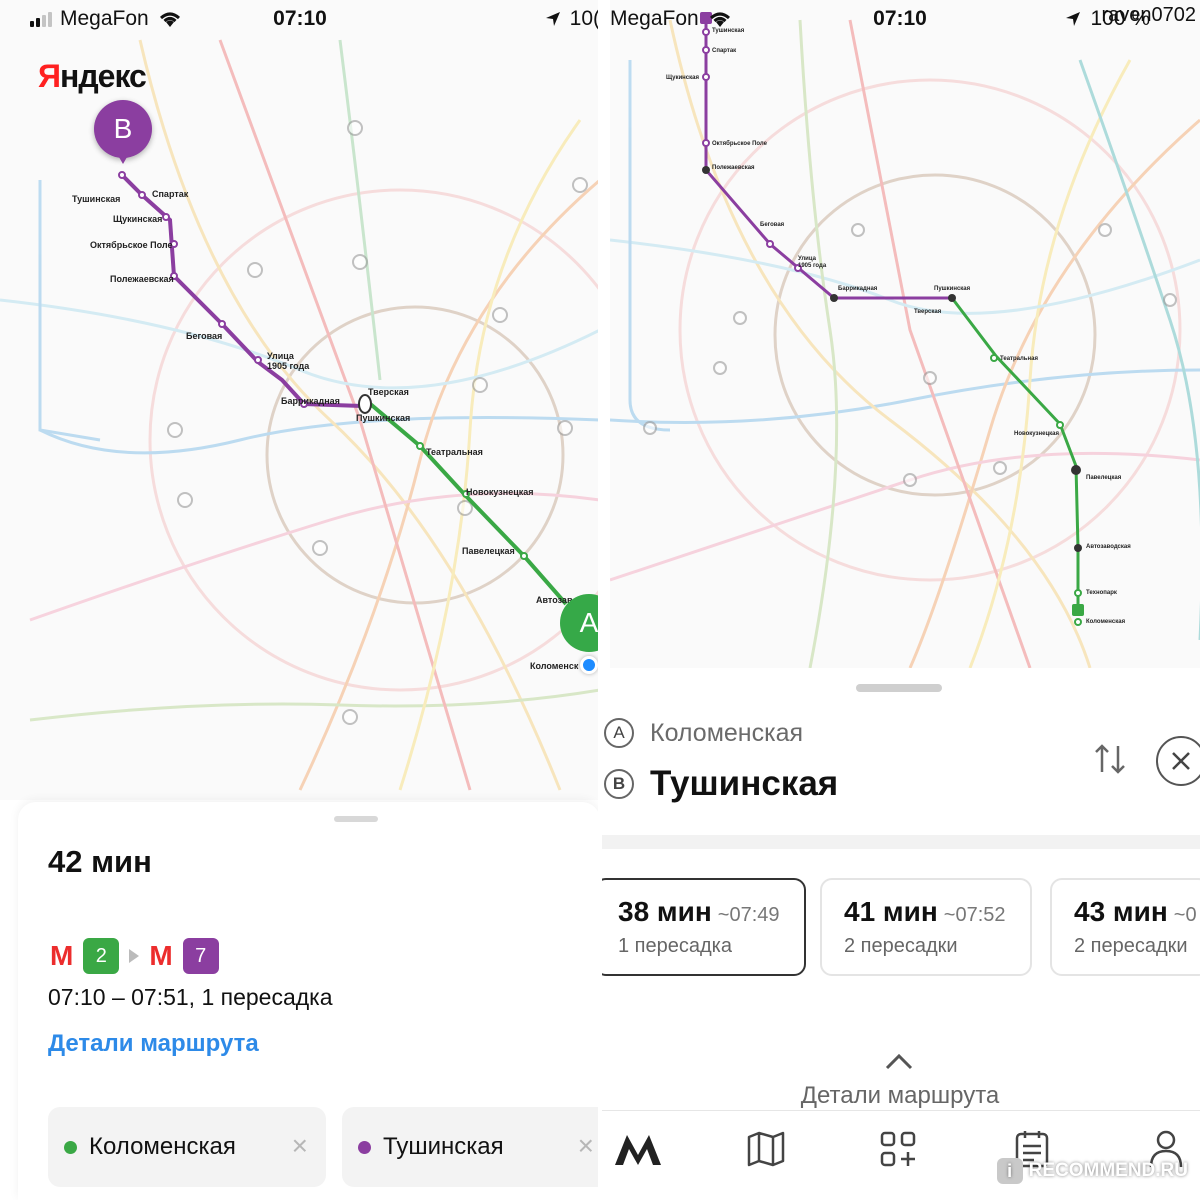 This screenshot has width=1200, height=1200. What do you see at coordinates (190, 997) in the screenshot?
I see `trip-times: 07:10 – 07:51, 1 пересадка` at bounding box center [190, 997].